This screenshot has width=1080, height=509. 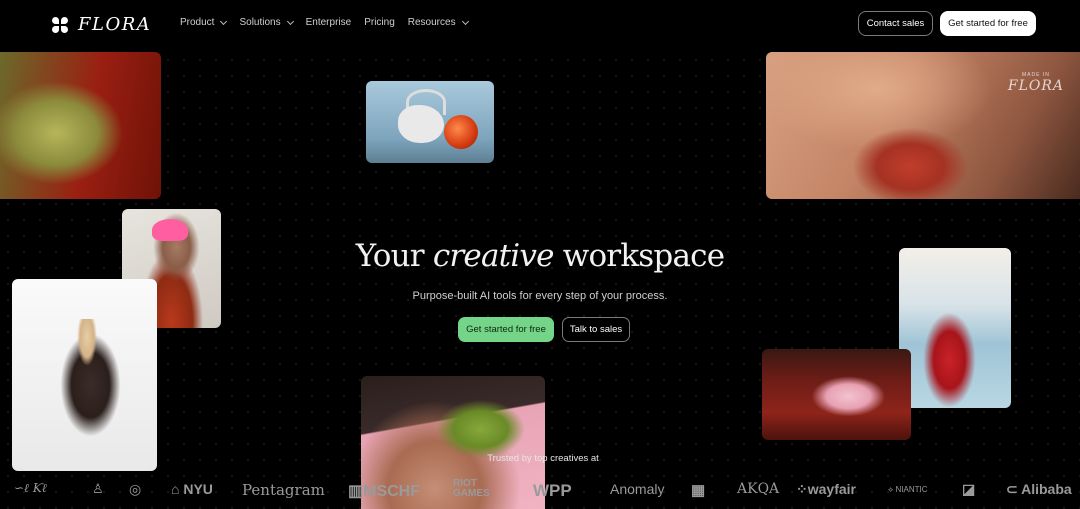 What do you see at coordinates (60, 24) in the screenshot?
I see `flora-logo-icon` at bounding box center [60, 24].